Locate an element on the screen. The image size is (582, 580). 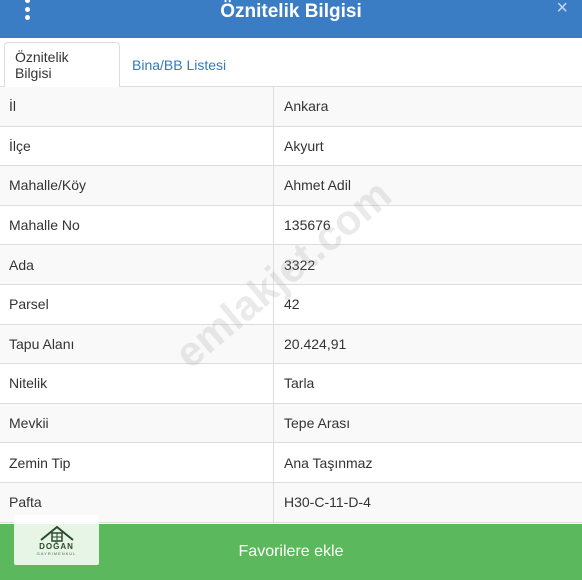
logo-subtitle: GAYRIMENKUL is located at coordinates (56, 553).